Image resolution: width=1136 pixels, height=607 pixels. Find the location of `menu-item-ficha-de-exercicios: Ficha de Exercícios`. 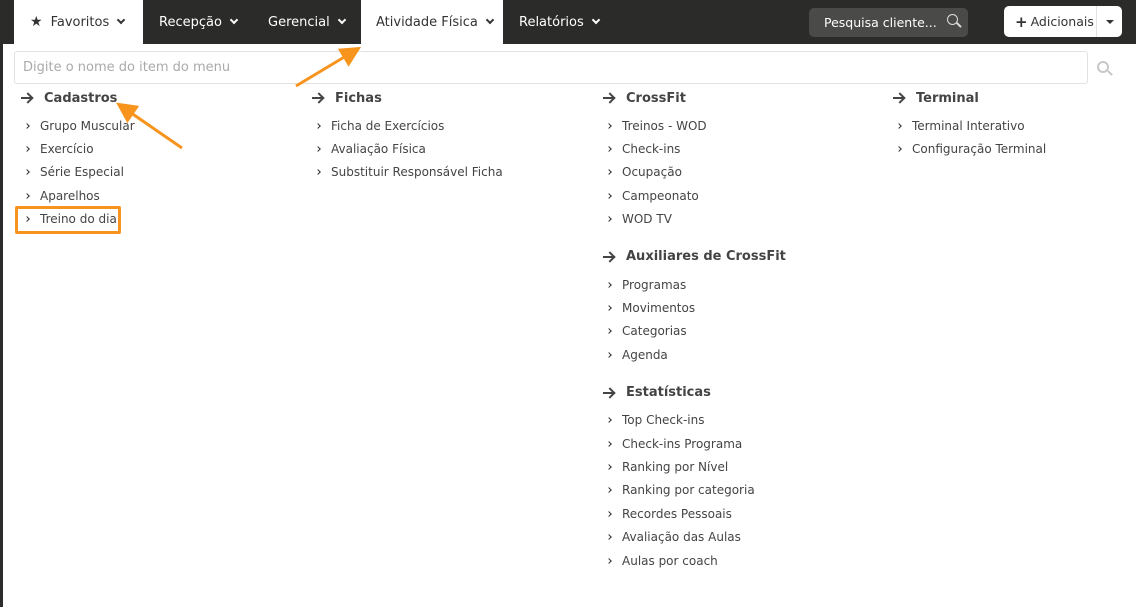

menu-item-ficha-de-exercicios: Ficha de Exercícios is located at coordinates (405, 125).